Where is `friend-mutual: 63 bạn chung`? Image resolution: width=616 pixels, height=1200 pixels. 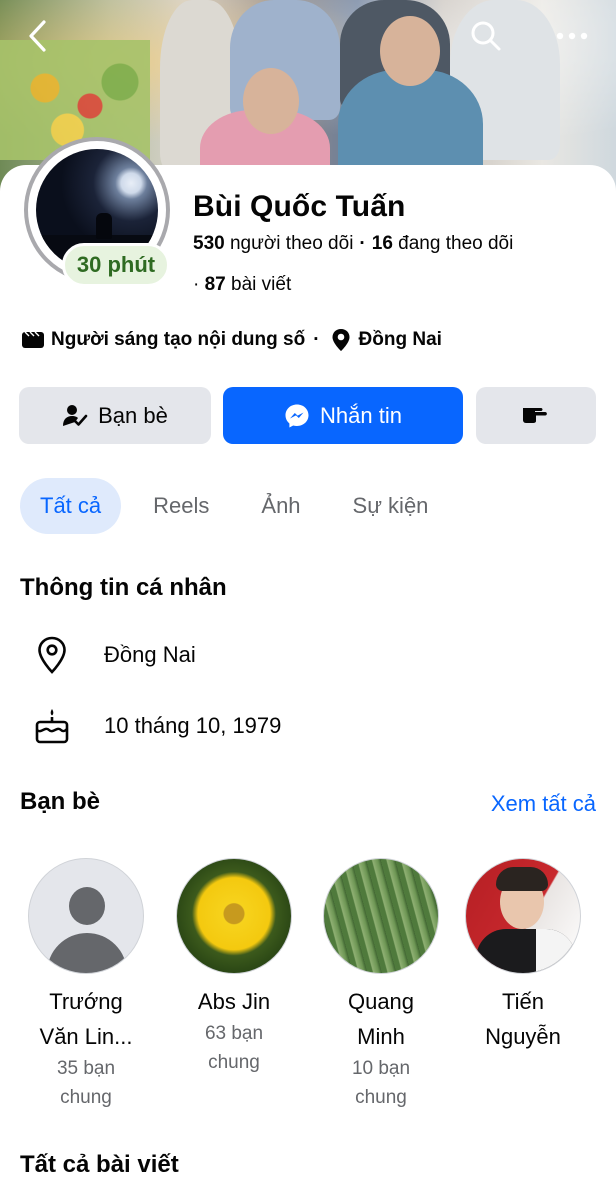
friend-mutual: 63 bạn chung is located at coordinates (234, 1048).